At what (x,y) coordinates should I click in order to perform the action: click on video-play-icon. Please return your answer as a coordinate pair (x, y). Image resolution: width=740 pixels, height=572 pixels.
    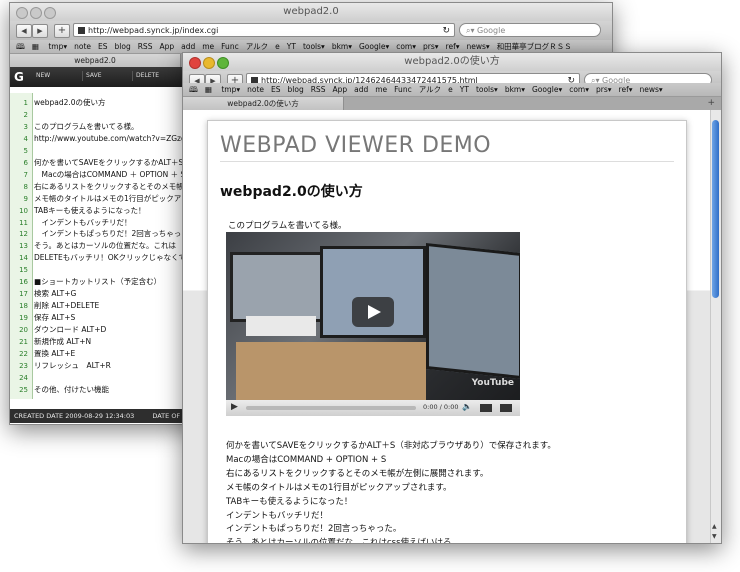
    Looking at the image, I should click on (373, 312).